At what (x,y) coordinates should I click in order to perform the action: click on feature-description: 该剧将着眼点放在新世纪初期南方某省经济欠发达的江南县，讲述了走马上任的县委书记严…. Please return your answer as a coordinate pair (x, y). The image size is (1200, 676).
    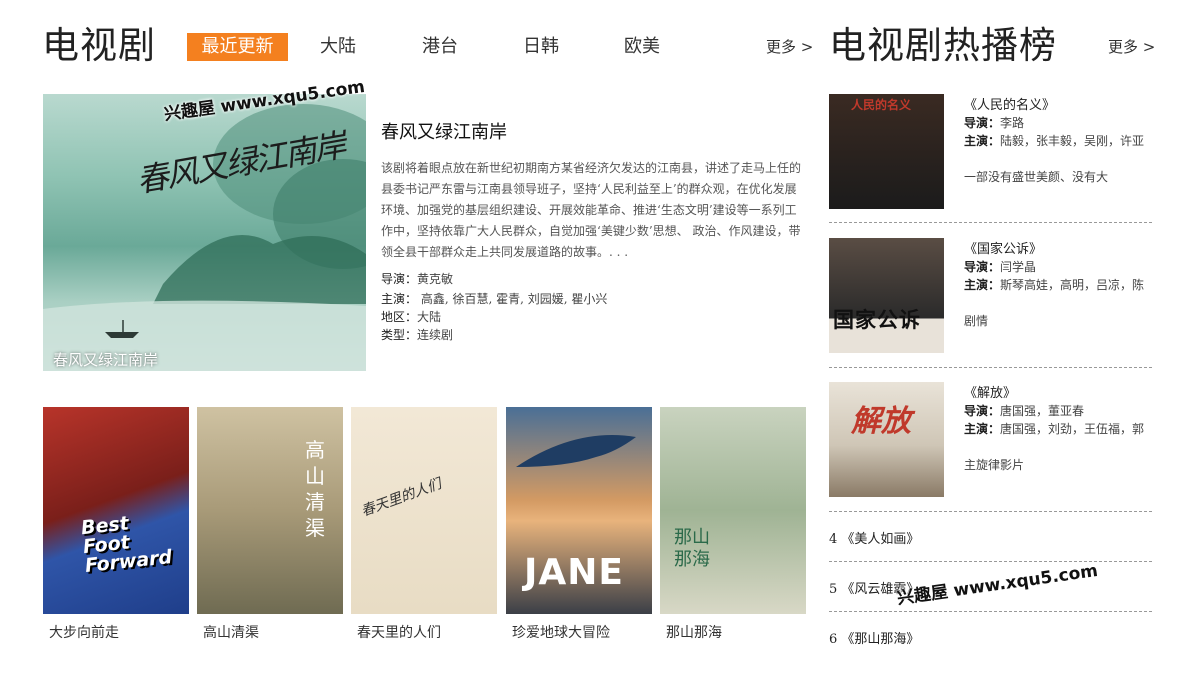
    Looking at the image, I should click on (591, 210).